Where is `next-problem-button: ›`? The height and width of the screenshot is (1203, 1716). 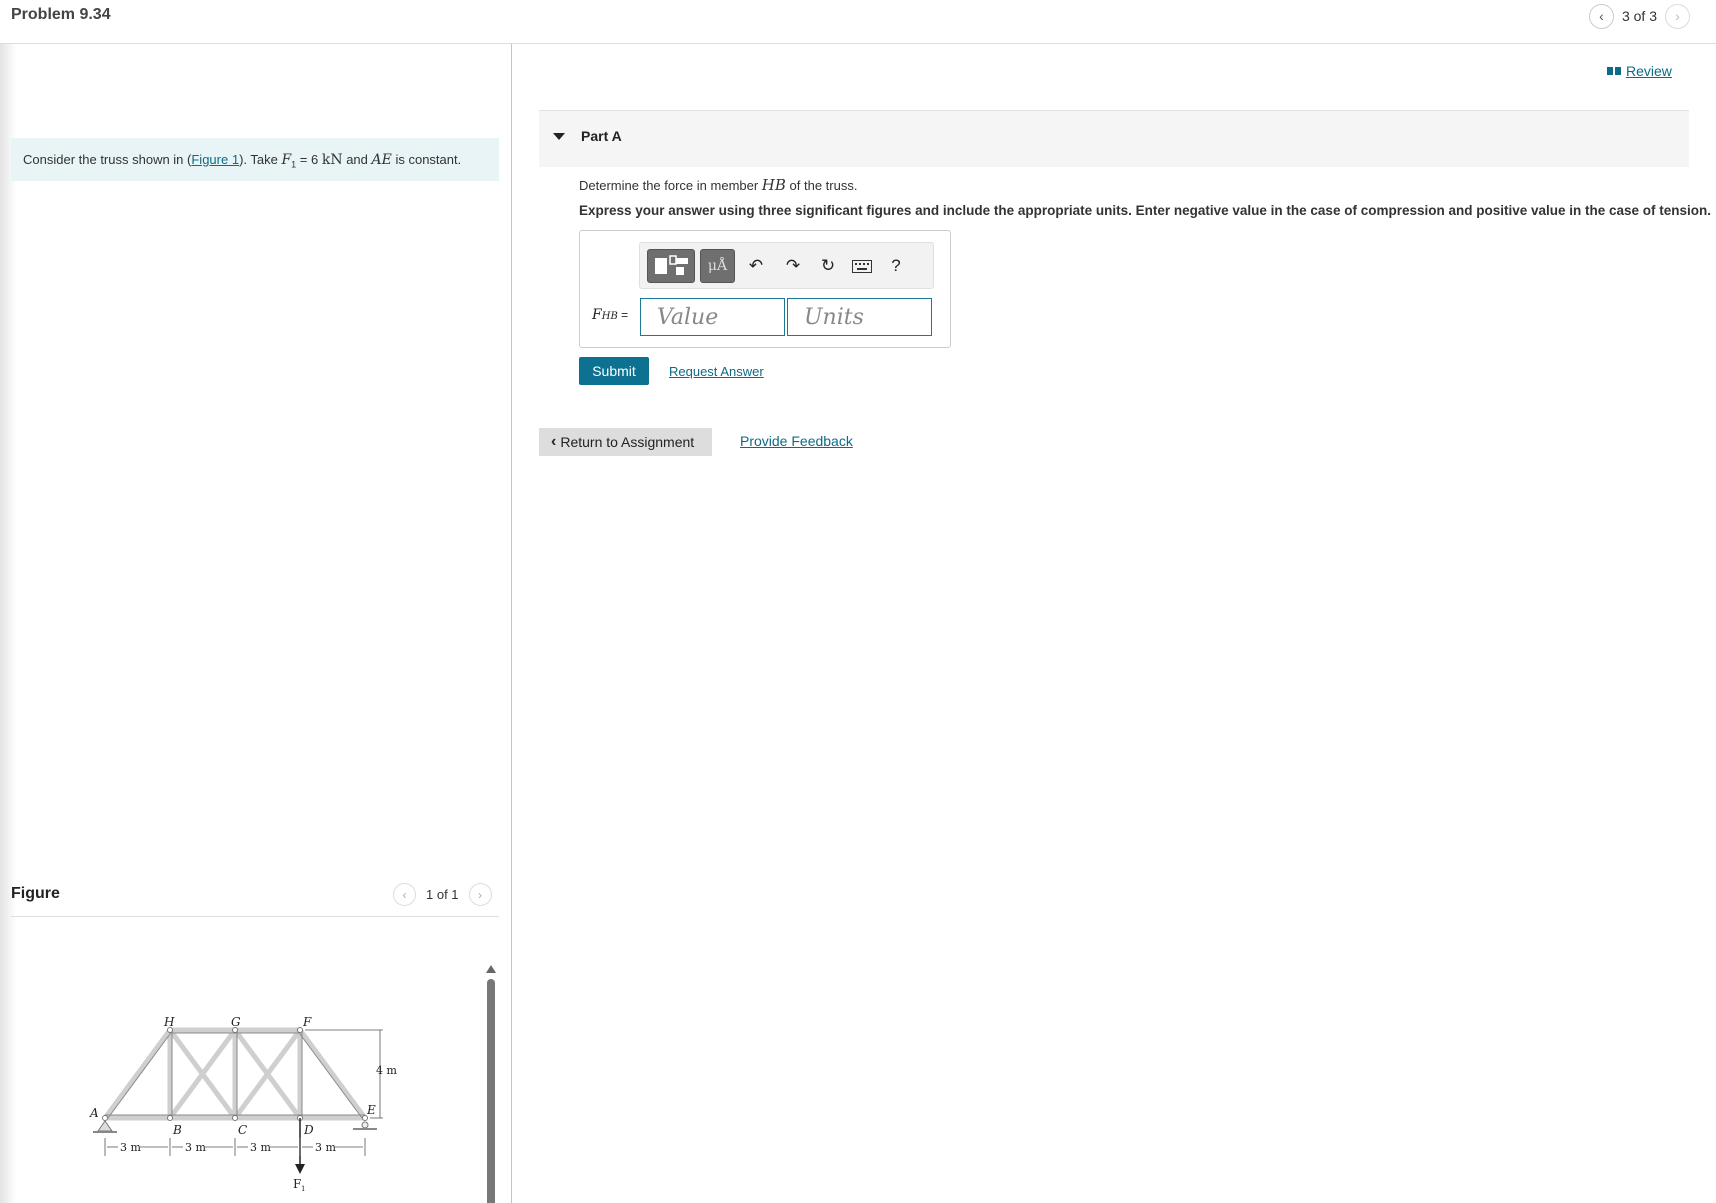 next-problem-button: › is located at coordinates (1677, 16).